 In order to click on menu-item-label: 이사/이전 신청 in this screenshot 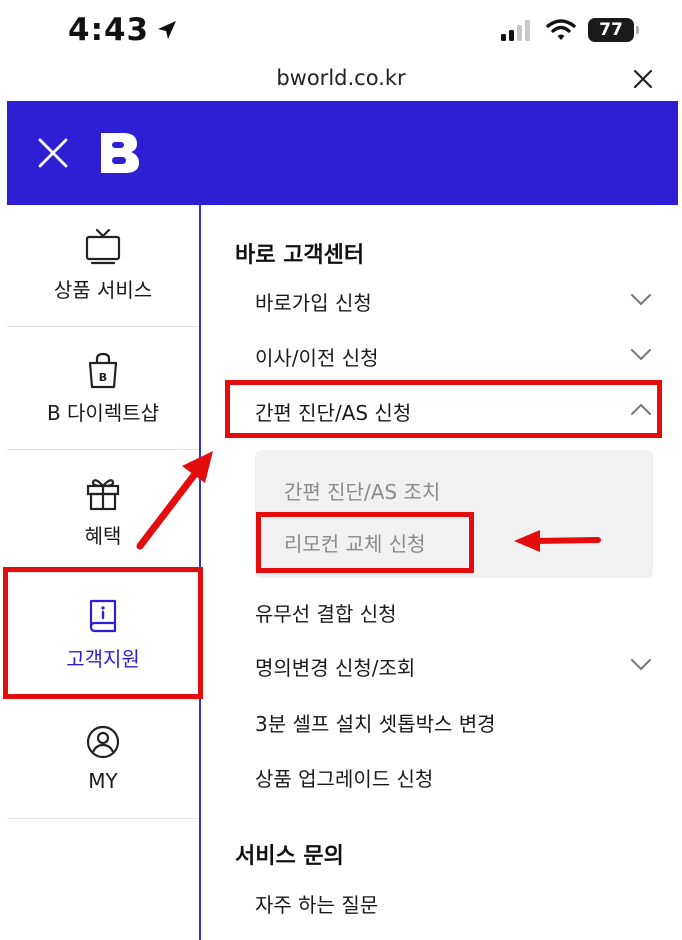, I will do `click(317, 357)`.